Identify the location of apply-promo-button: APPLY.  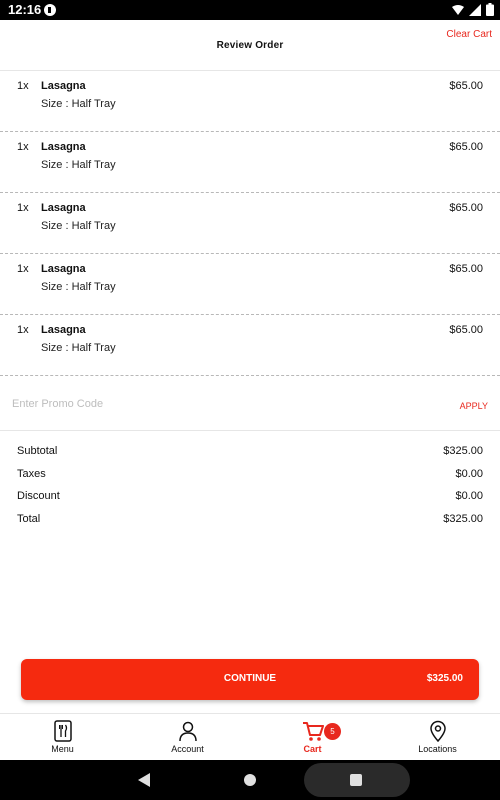
(474, 406).